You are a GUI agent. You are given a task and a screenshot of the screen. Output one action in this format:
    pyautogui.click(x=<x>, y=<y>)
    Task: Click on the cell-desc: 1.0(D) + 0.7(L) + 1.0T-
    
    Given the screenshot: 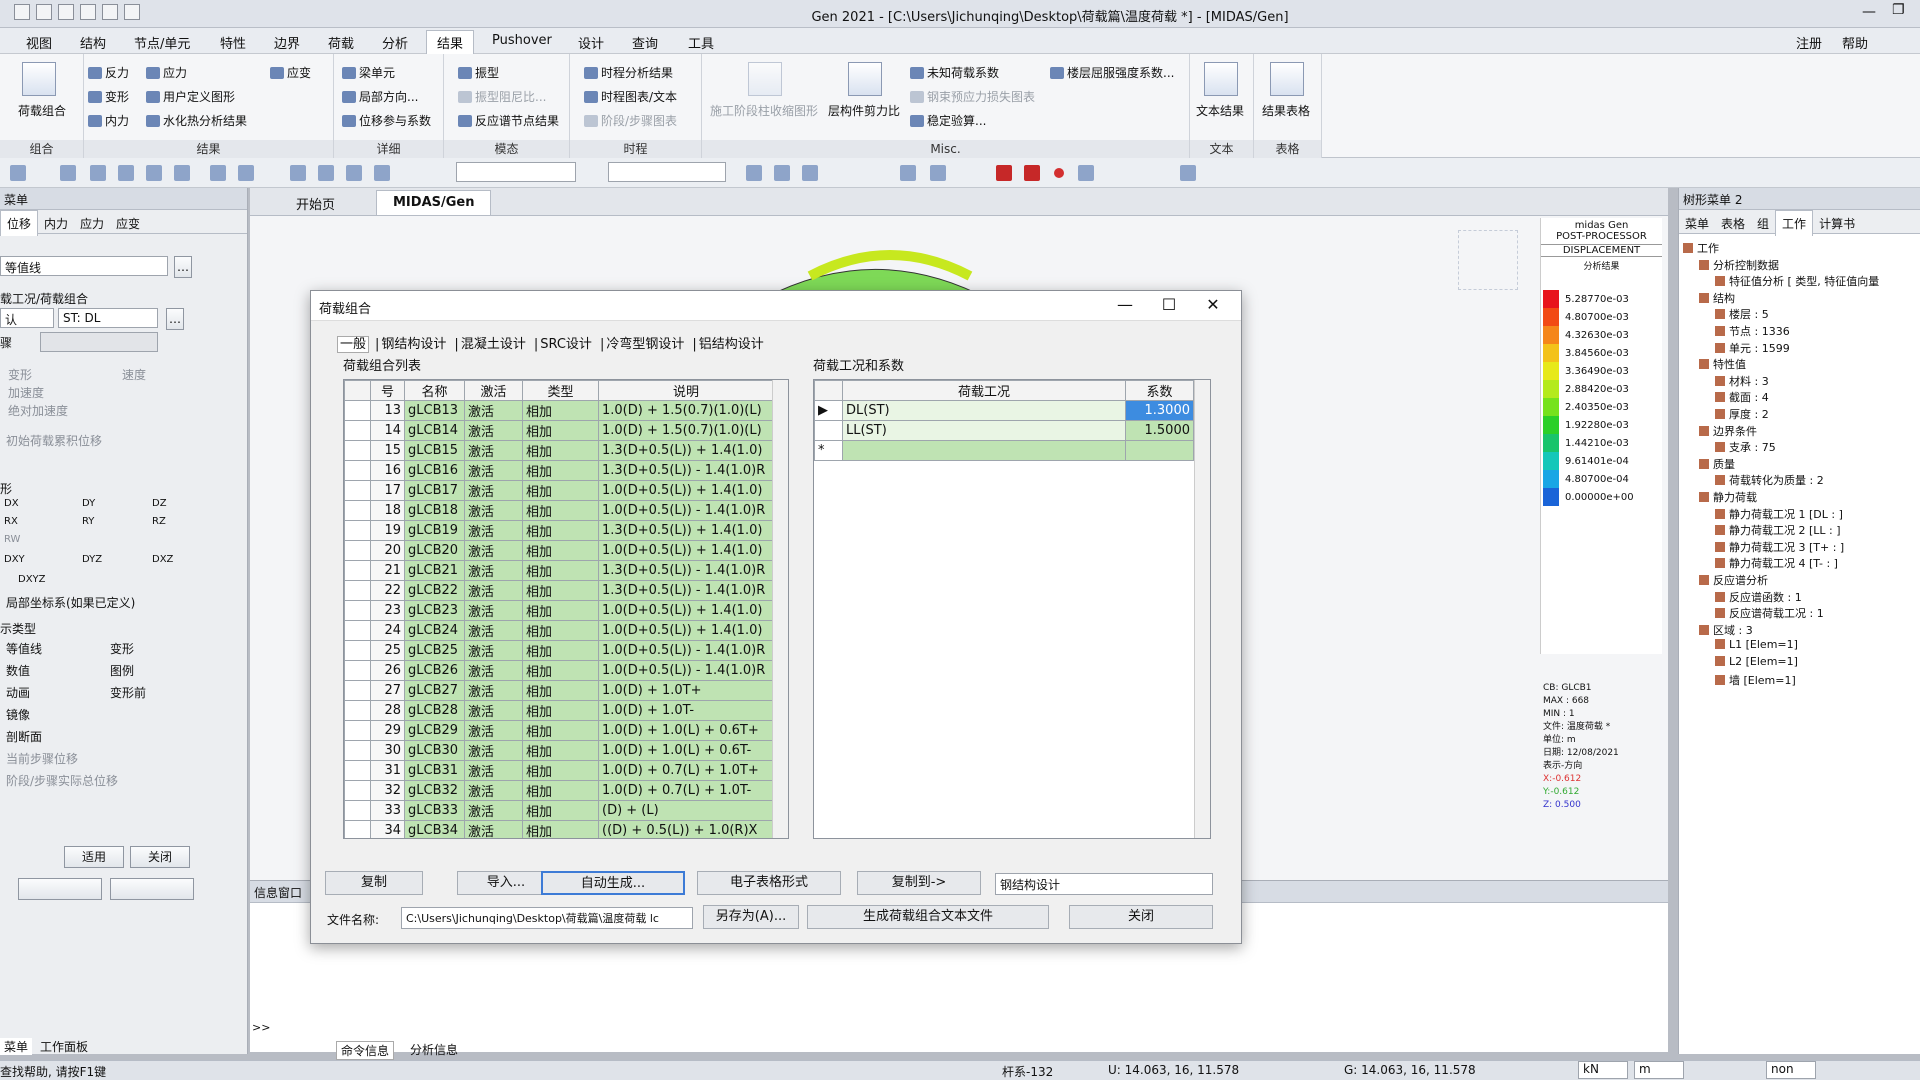 What is the action you would take?
    pyautogui.click(x=686, y=790)
    